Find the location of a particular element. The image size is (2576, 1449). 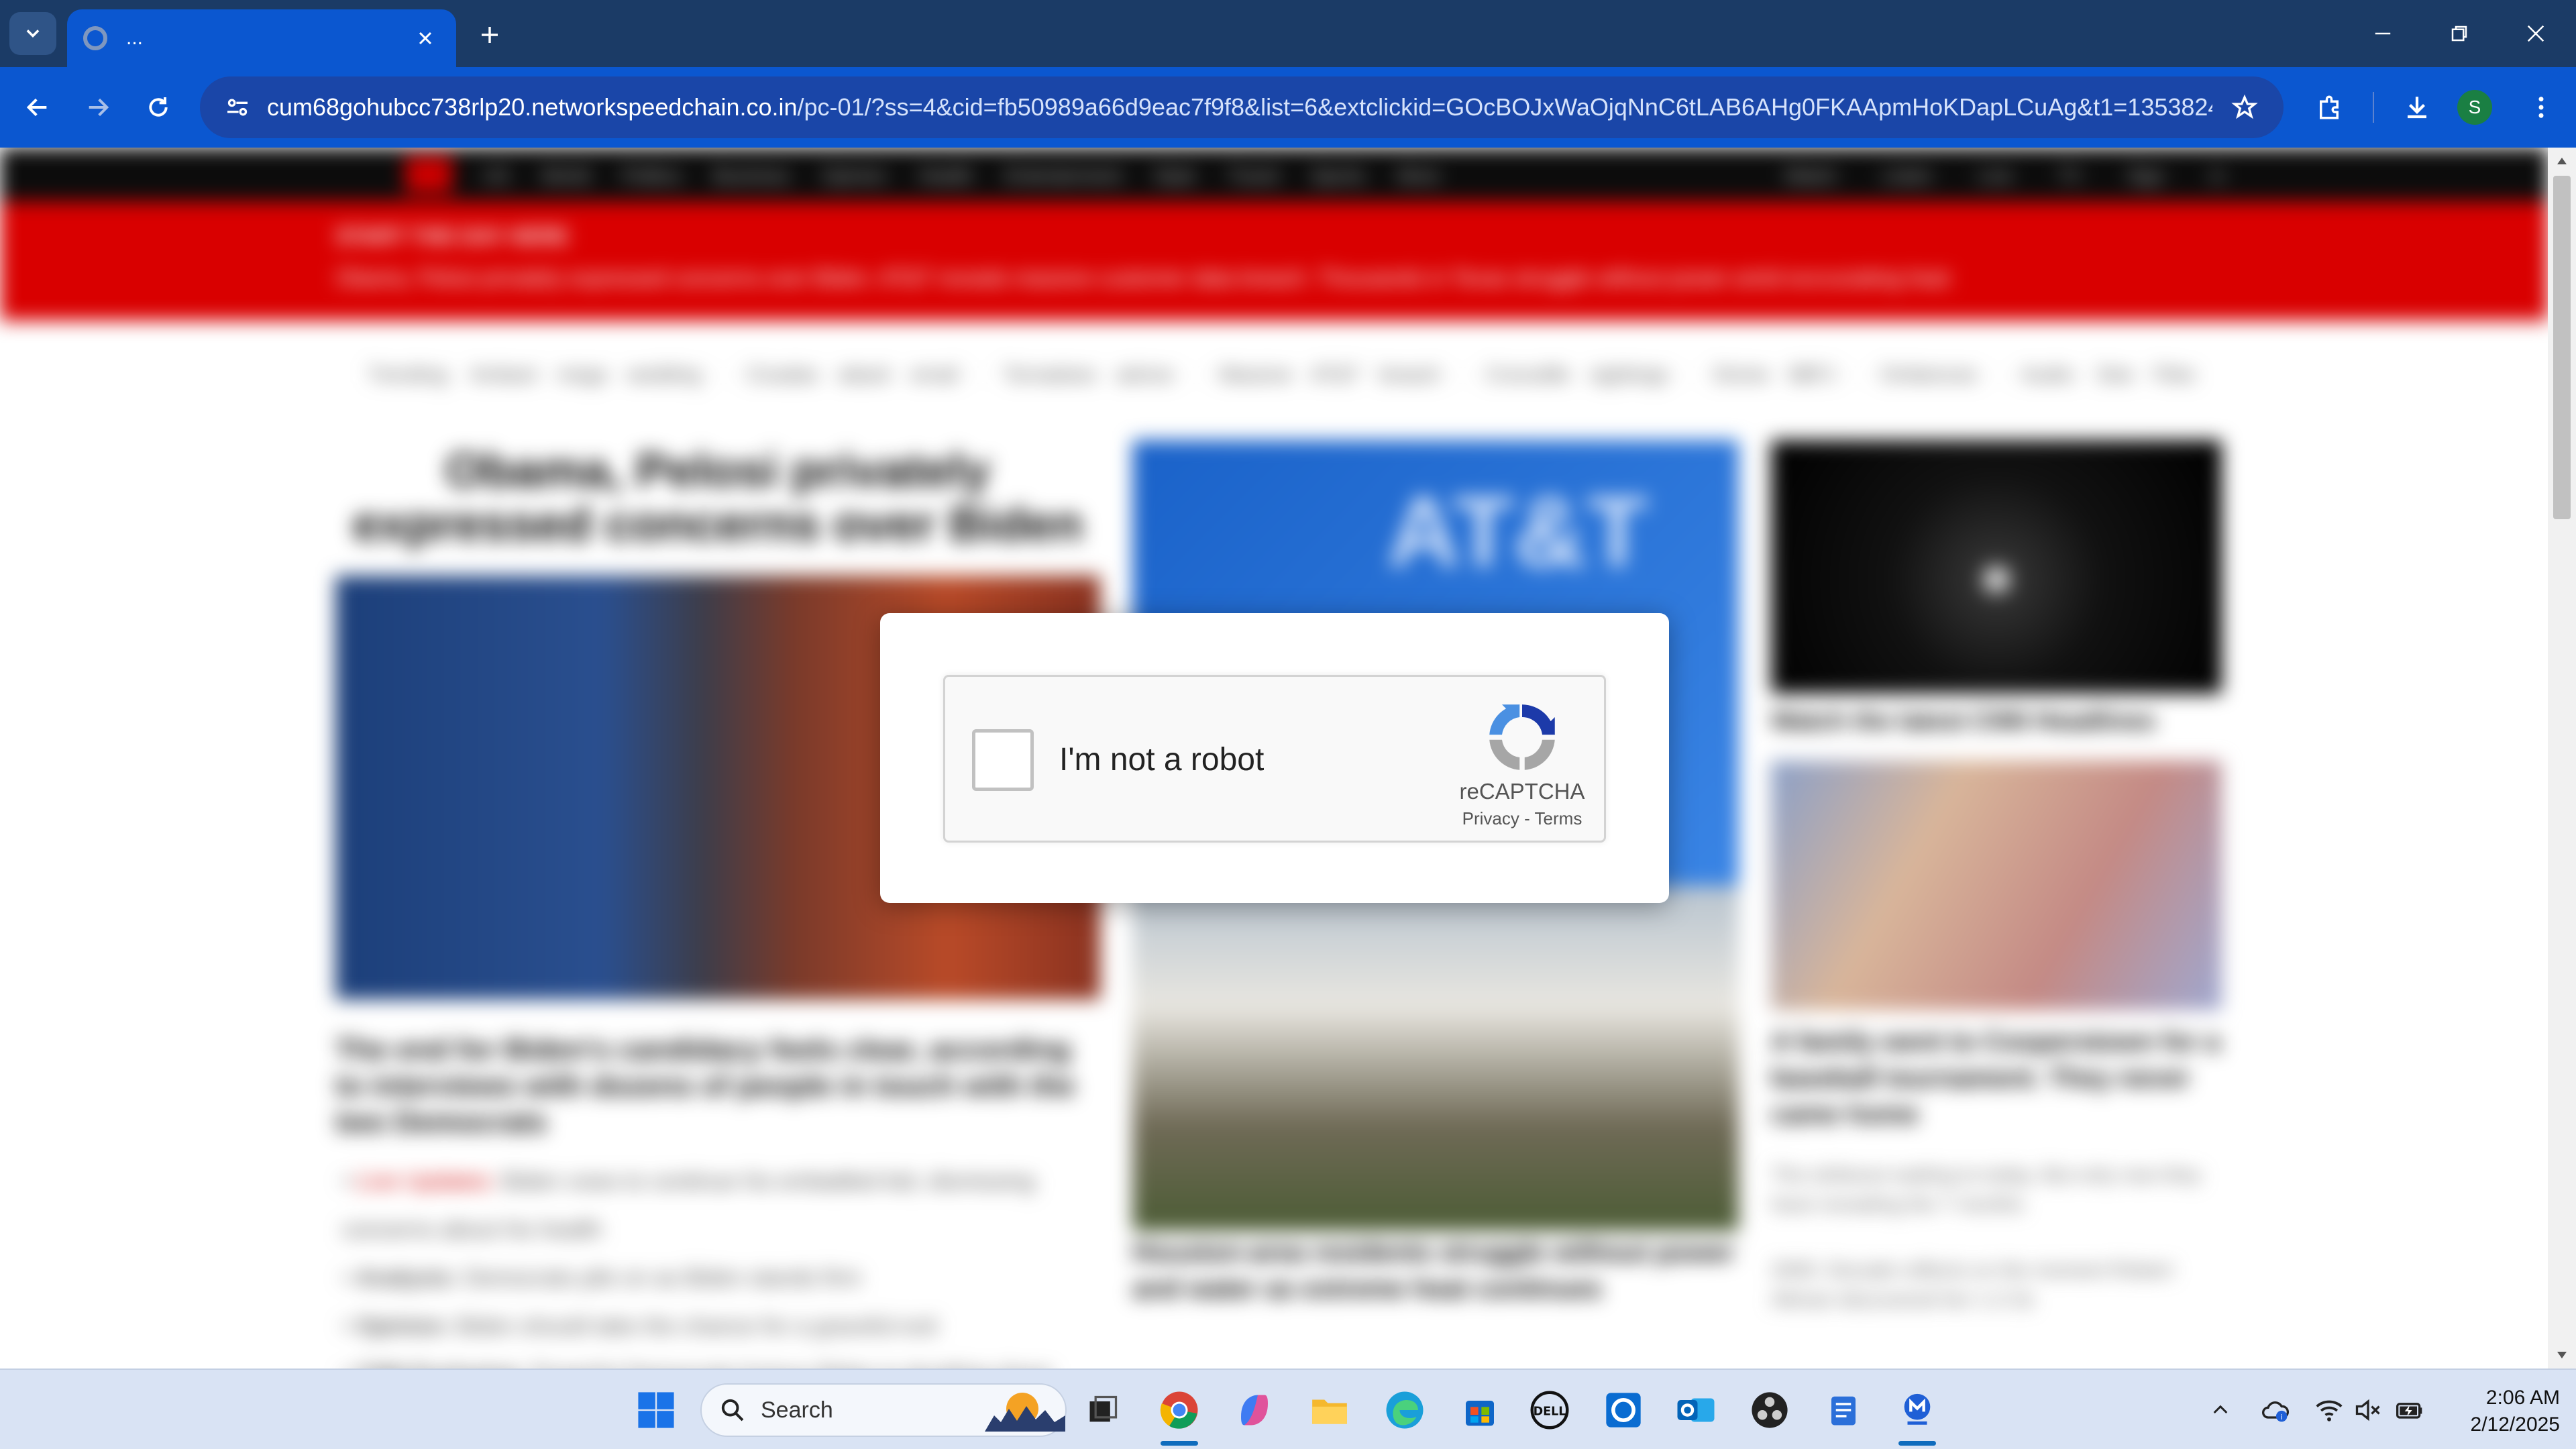

tab-close-button is located at coordinates (425, 38).